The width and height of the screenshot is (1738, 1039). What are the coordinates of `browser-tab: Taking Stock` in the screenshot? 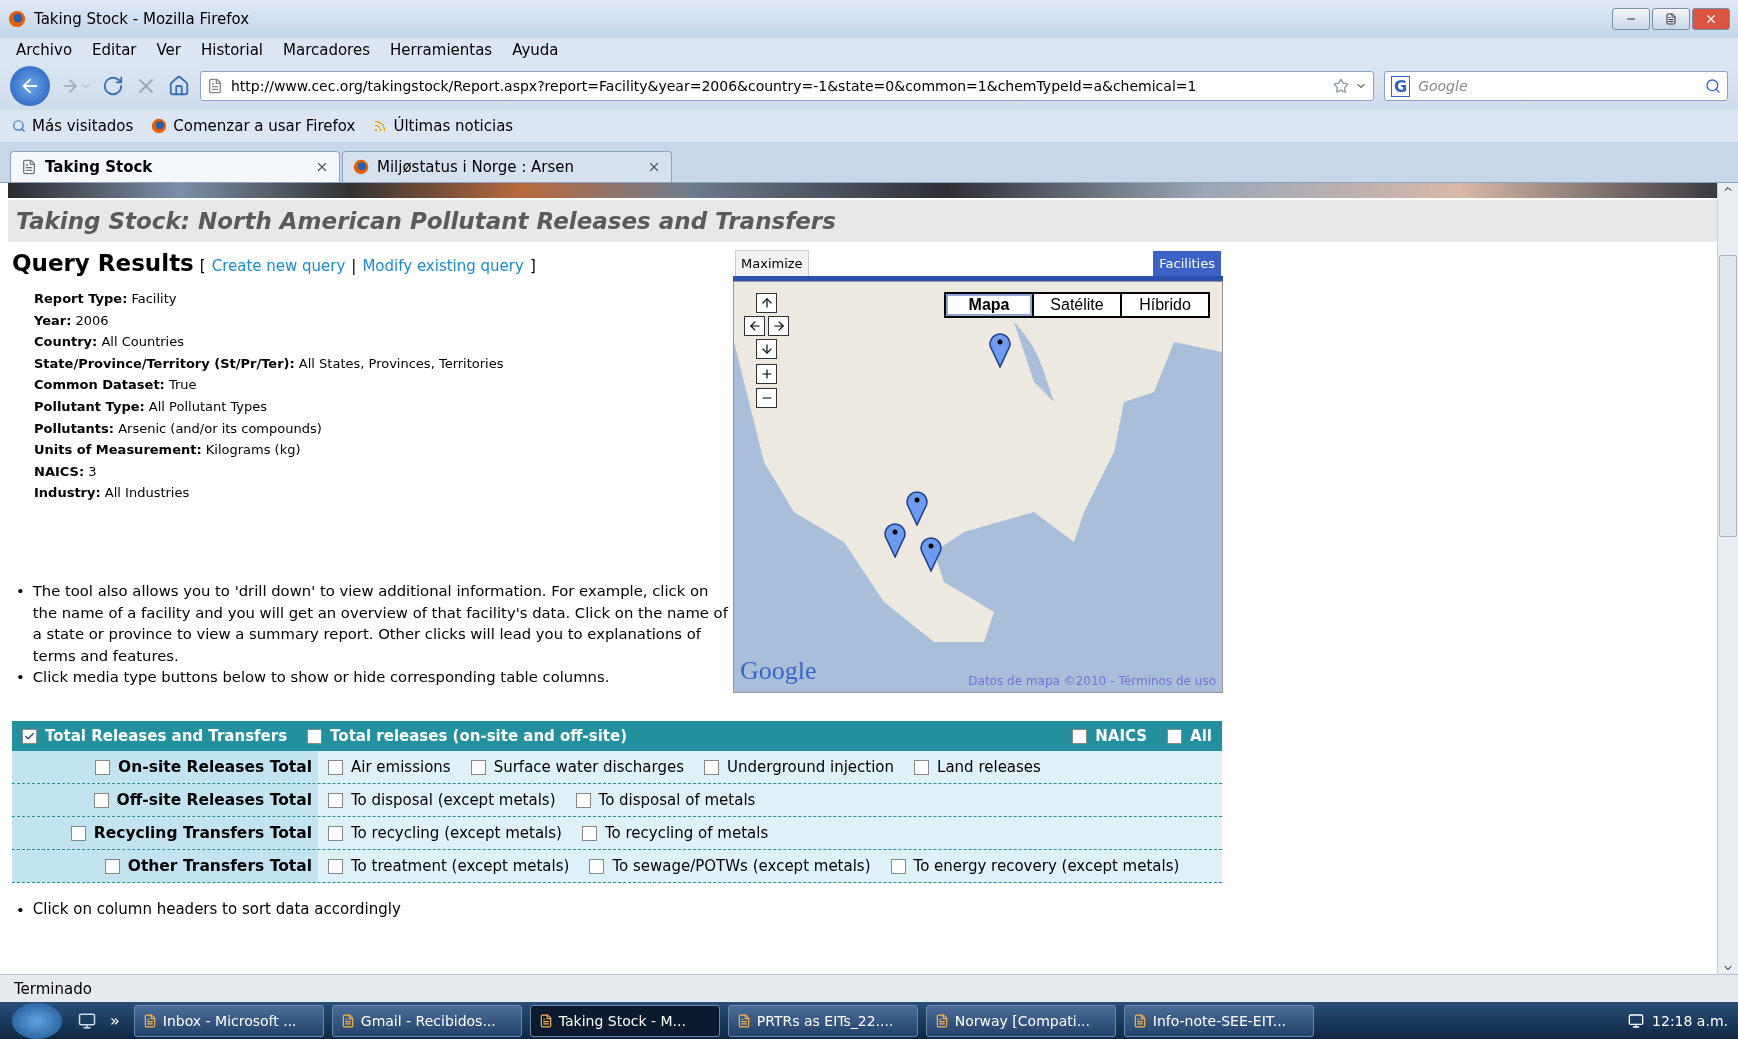 It's located at (175, 166).